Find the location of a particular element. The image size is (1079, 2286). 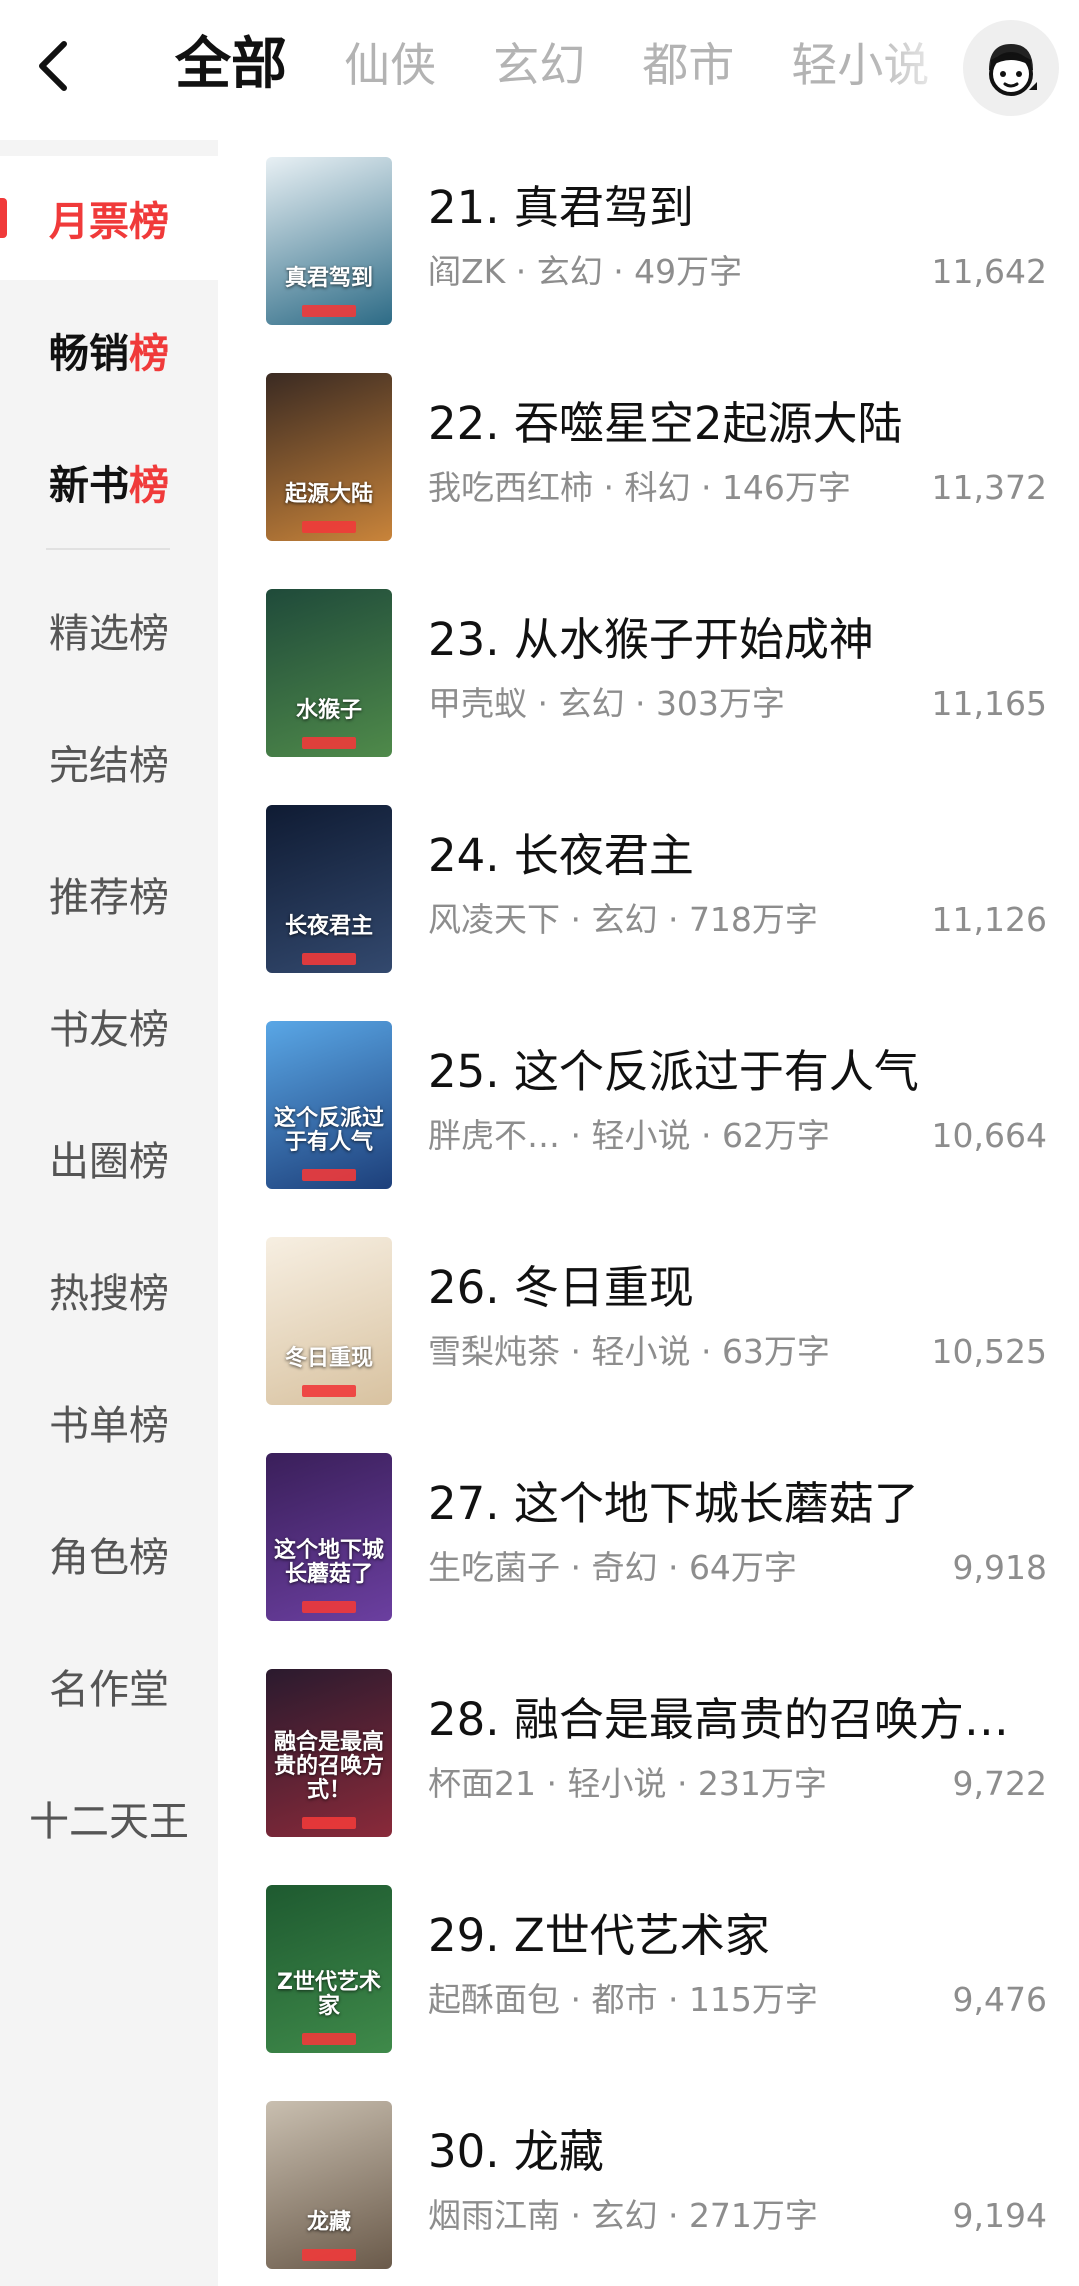

book-title: 24. 长夜君主 is located at coordinates (738, 856).